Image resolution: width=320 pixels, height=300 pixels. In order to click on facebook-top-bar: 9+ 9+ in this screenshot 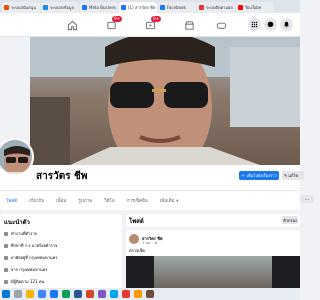, I will do `click(150, 25)`.